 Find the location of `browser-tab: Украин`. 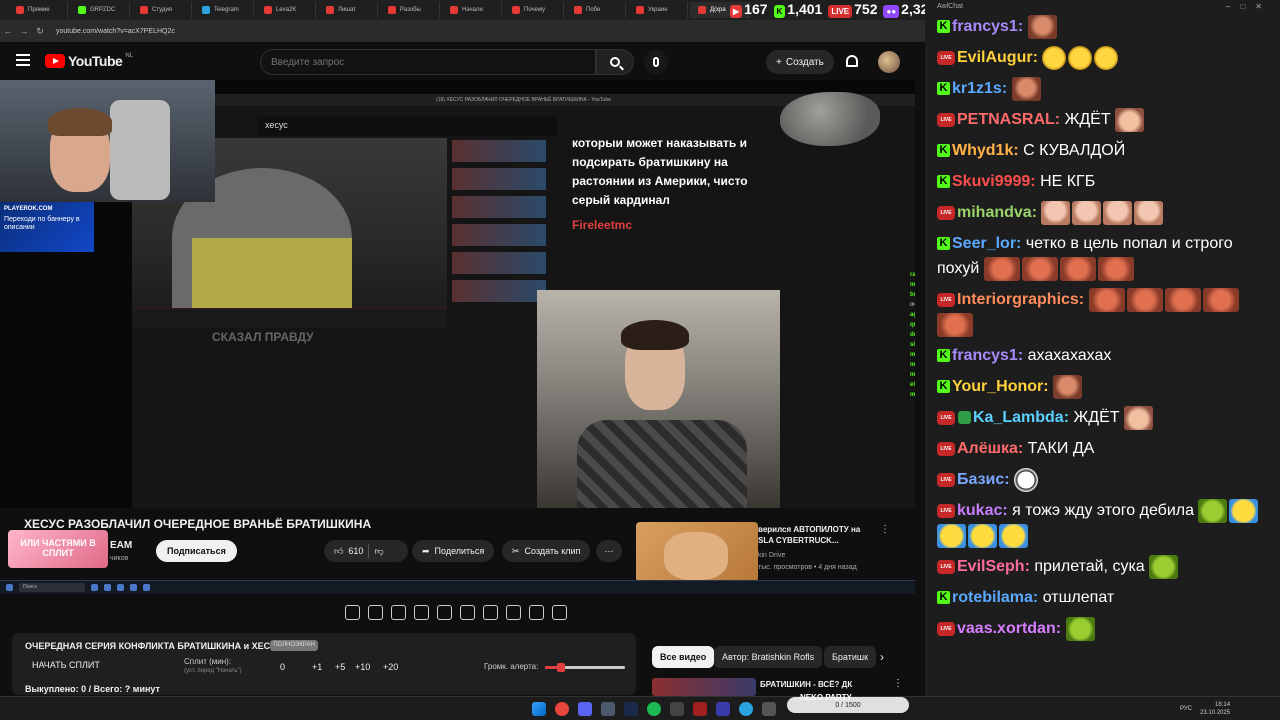

browser-tab: Украин is located at coordinates (658, 10).